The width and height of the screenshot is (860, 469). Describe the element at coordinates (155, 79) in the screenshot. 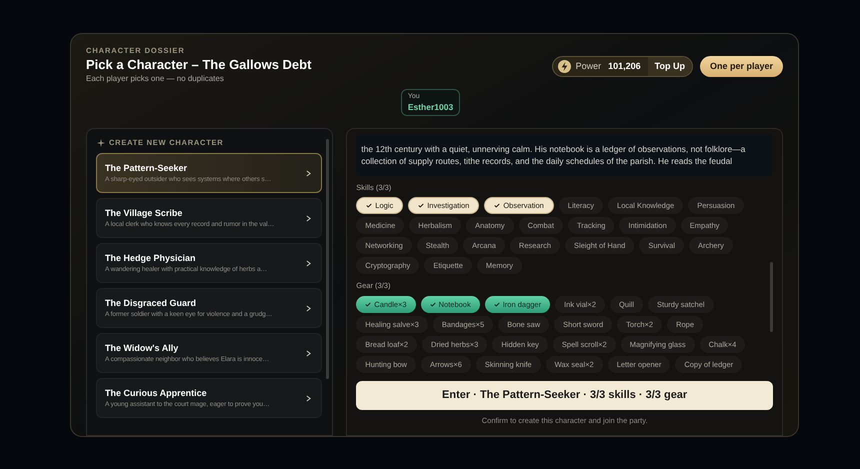

I see `dialog-subtitle: Each player picks one — no duplicates` at that location.